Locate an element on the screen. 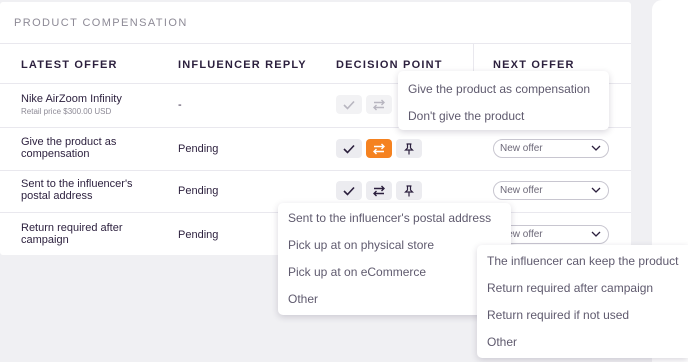  menu-item: Give the product as compensation is located at coordinates (499, 89).